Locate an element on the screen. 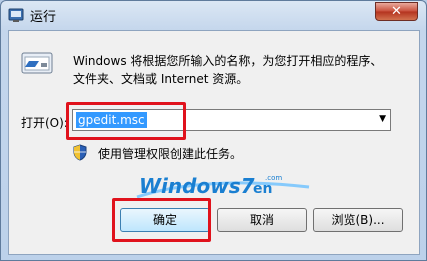  close-button: ✕ is located at coordinates (396, 11).